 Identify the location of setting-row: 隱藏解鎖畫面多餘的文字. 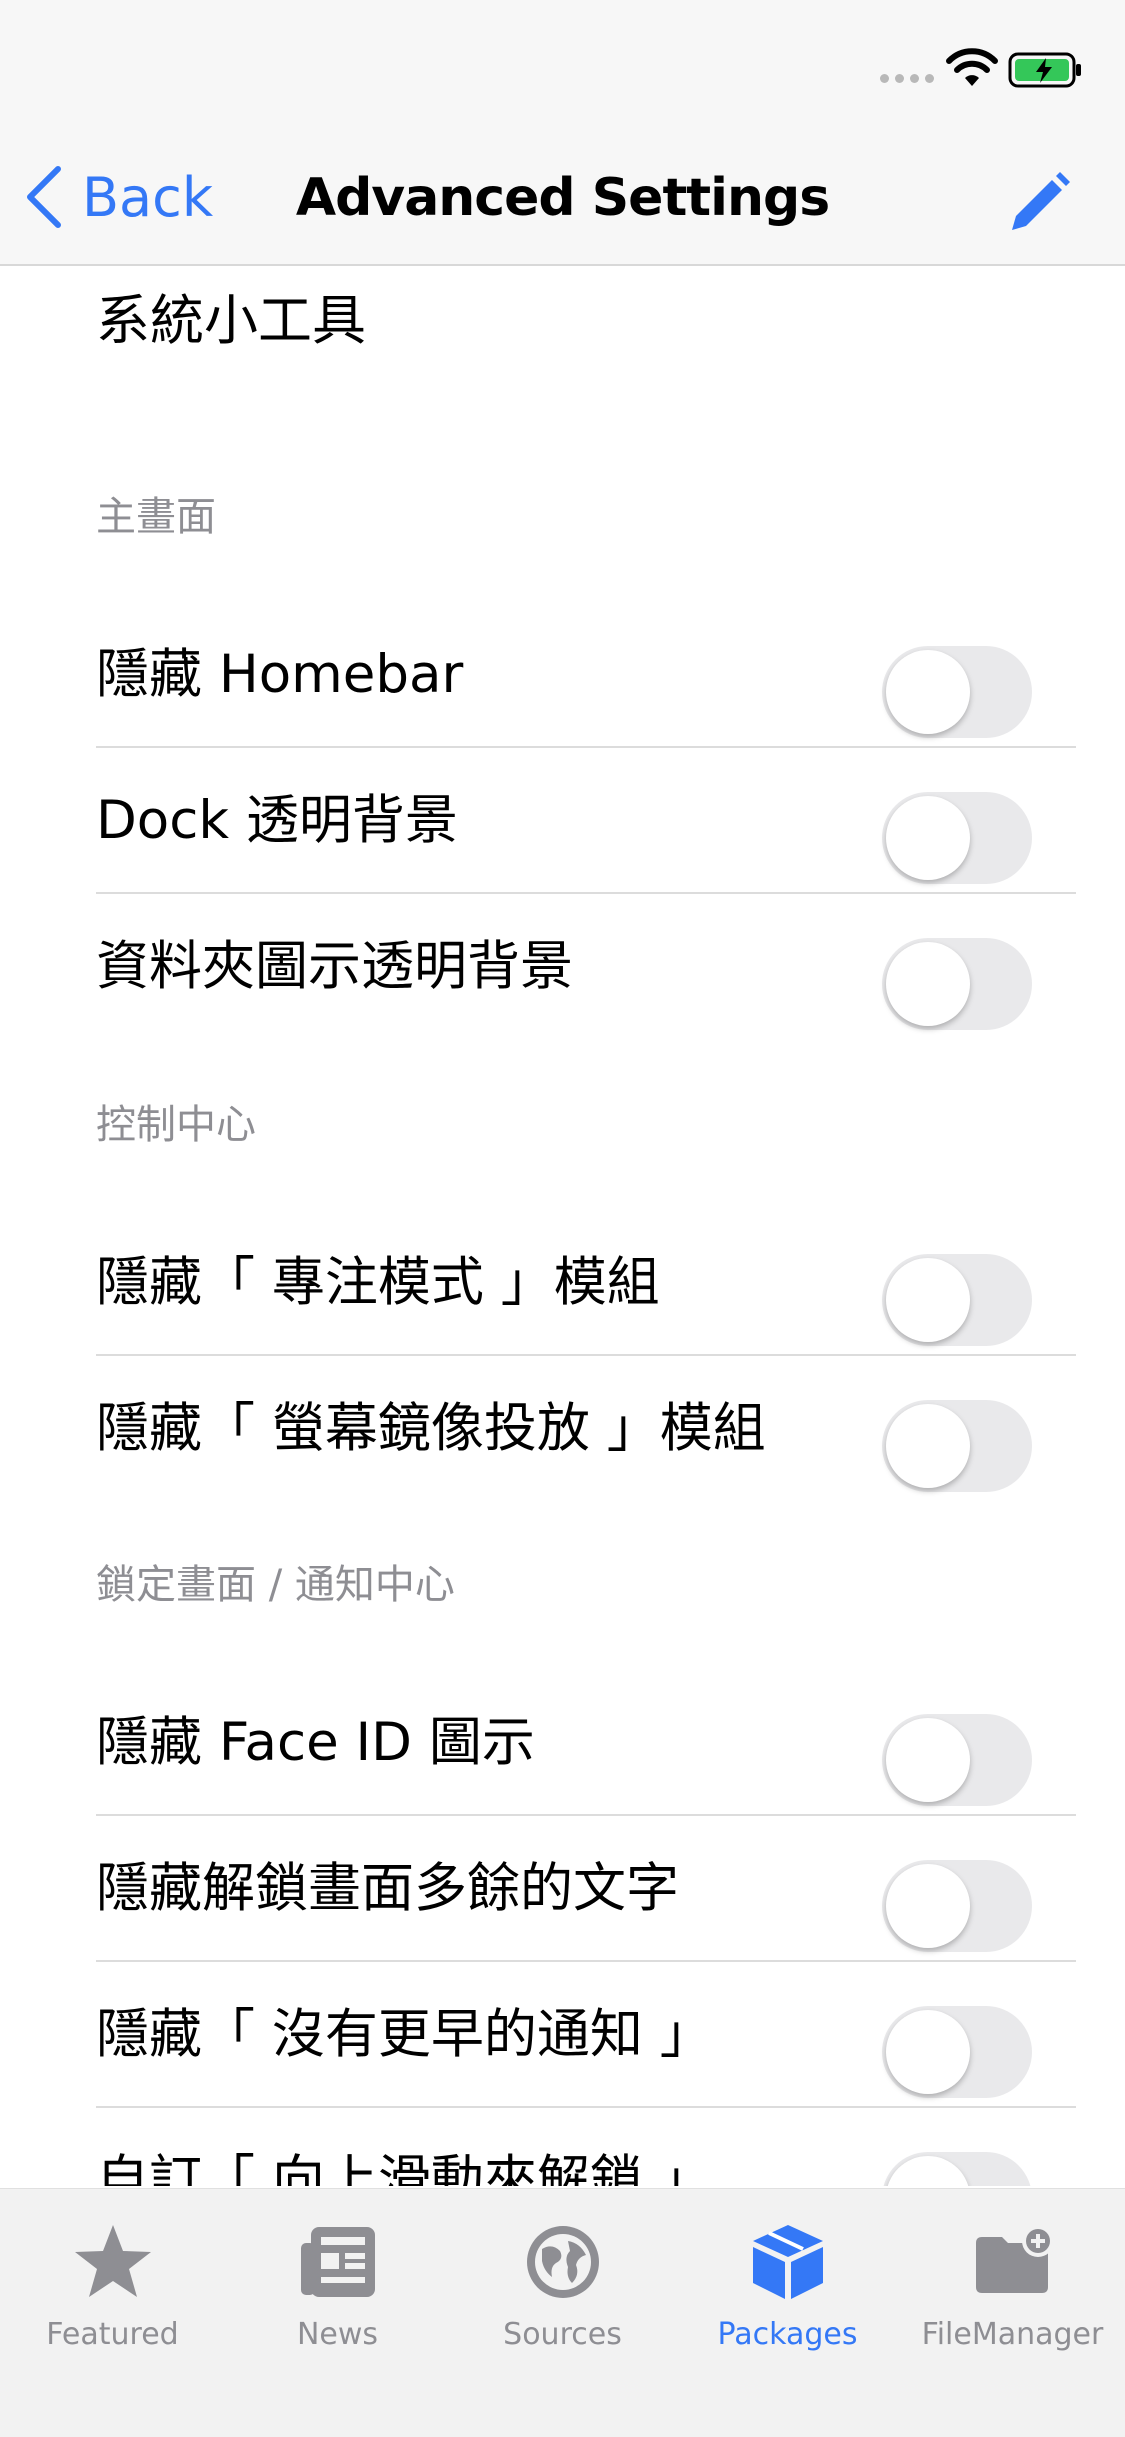
(586, 1889).